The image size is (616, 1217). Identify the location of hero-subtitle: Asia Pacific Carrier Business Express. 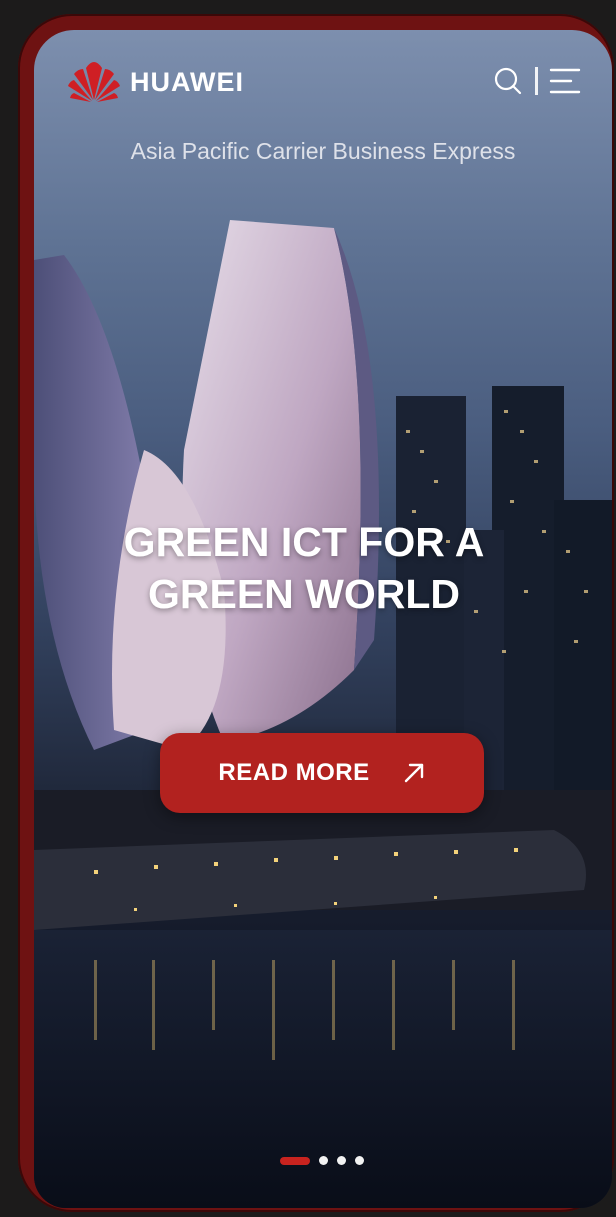
(323, 151).